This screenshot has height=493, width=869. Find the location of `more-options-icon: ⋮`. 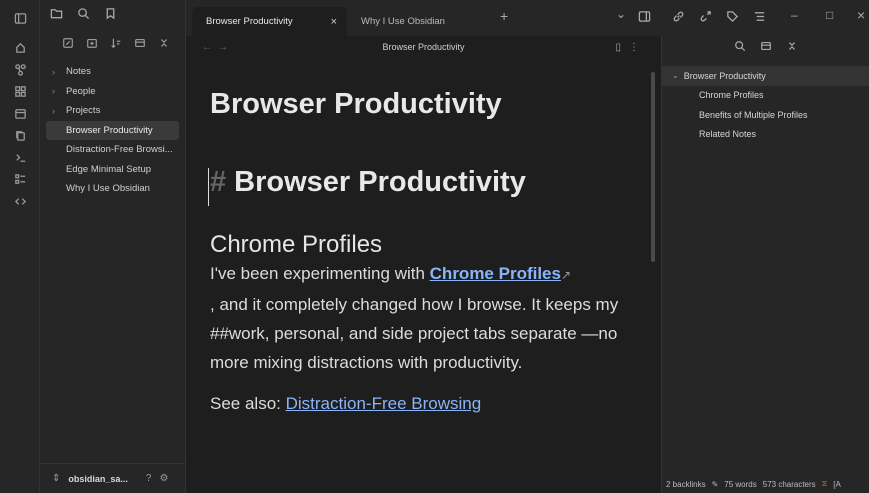

more-options-icon: ⋮ is located at coordinates (638, 47).